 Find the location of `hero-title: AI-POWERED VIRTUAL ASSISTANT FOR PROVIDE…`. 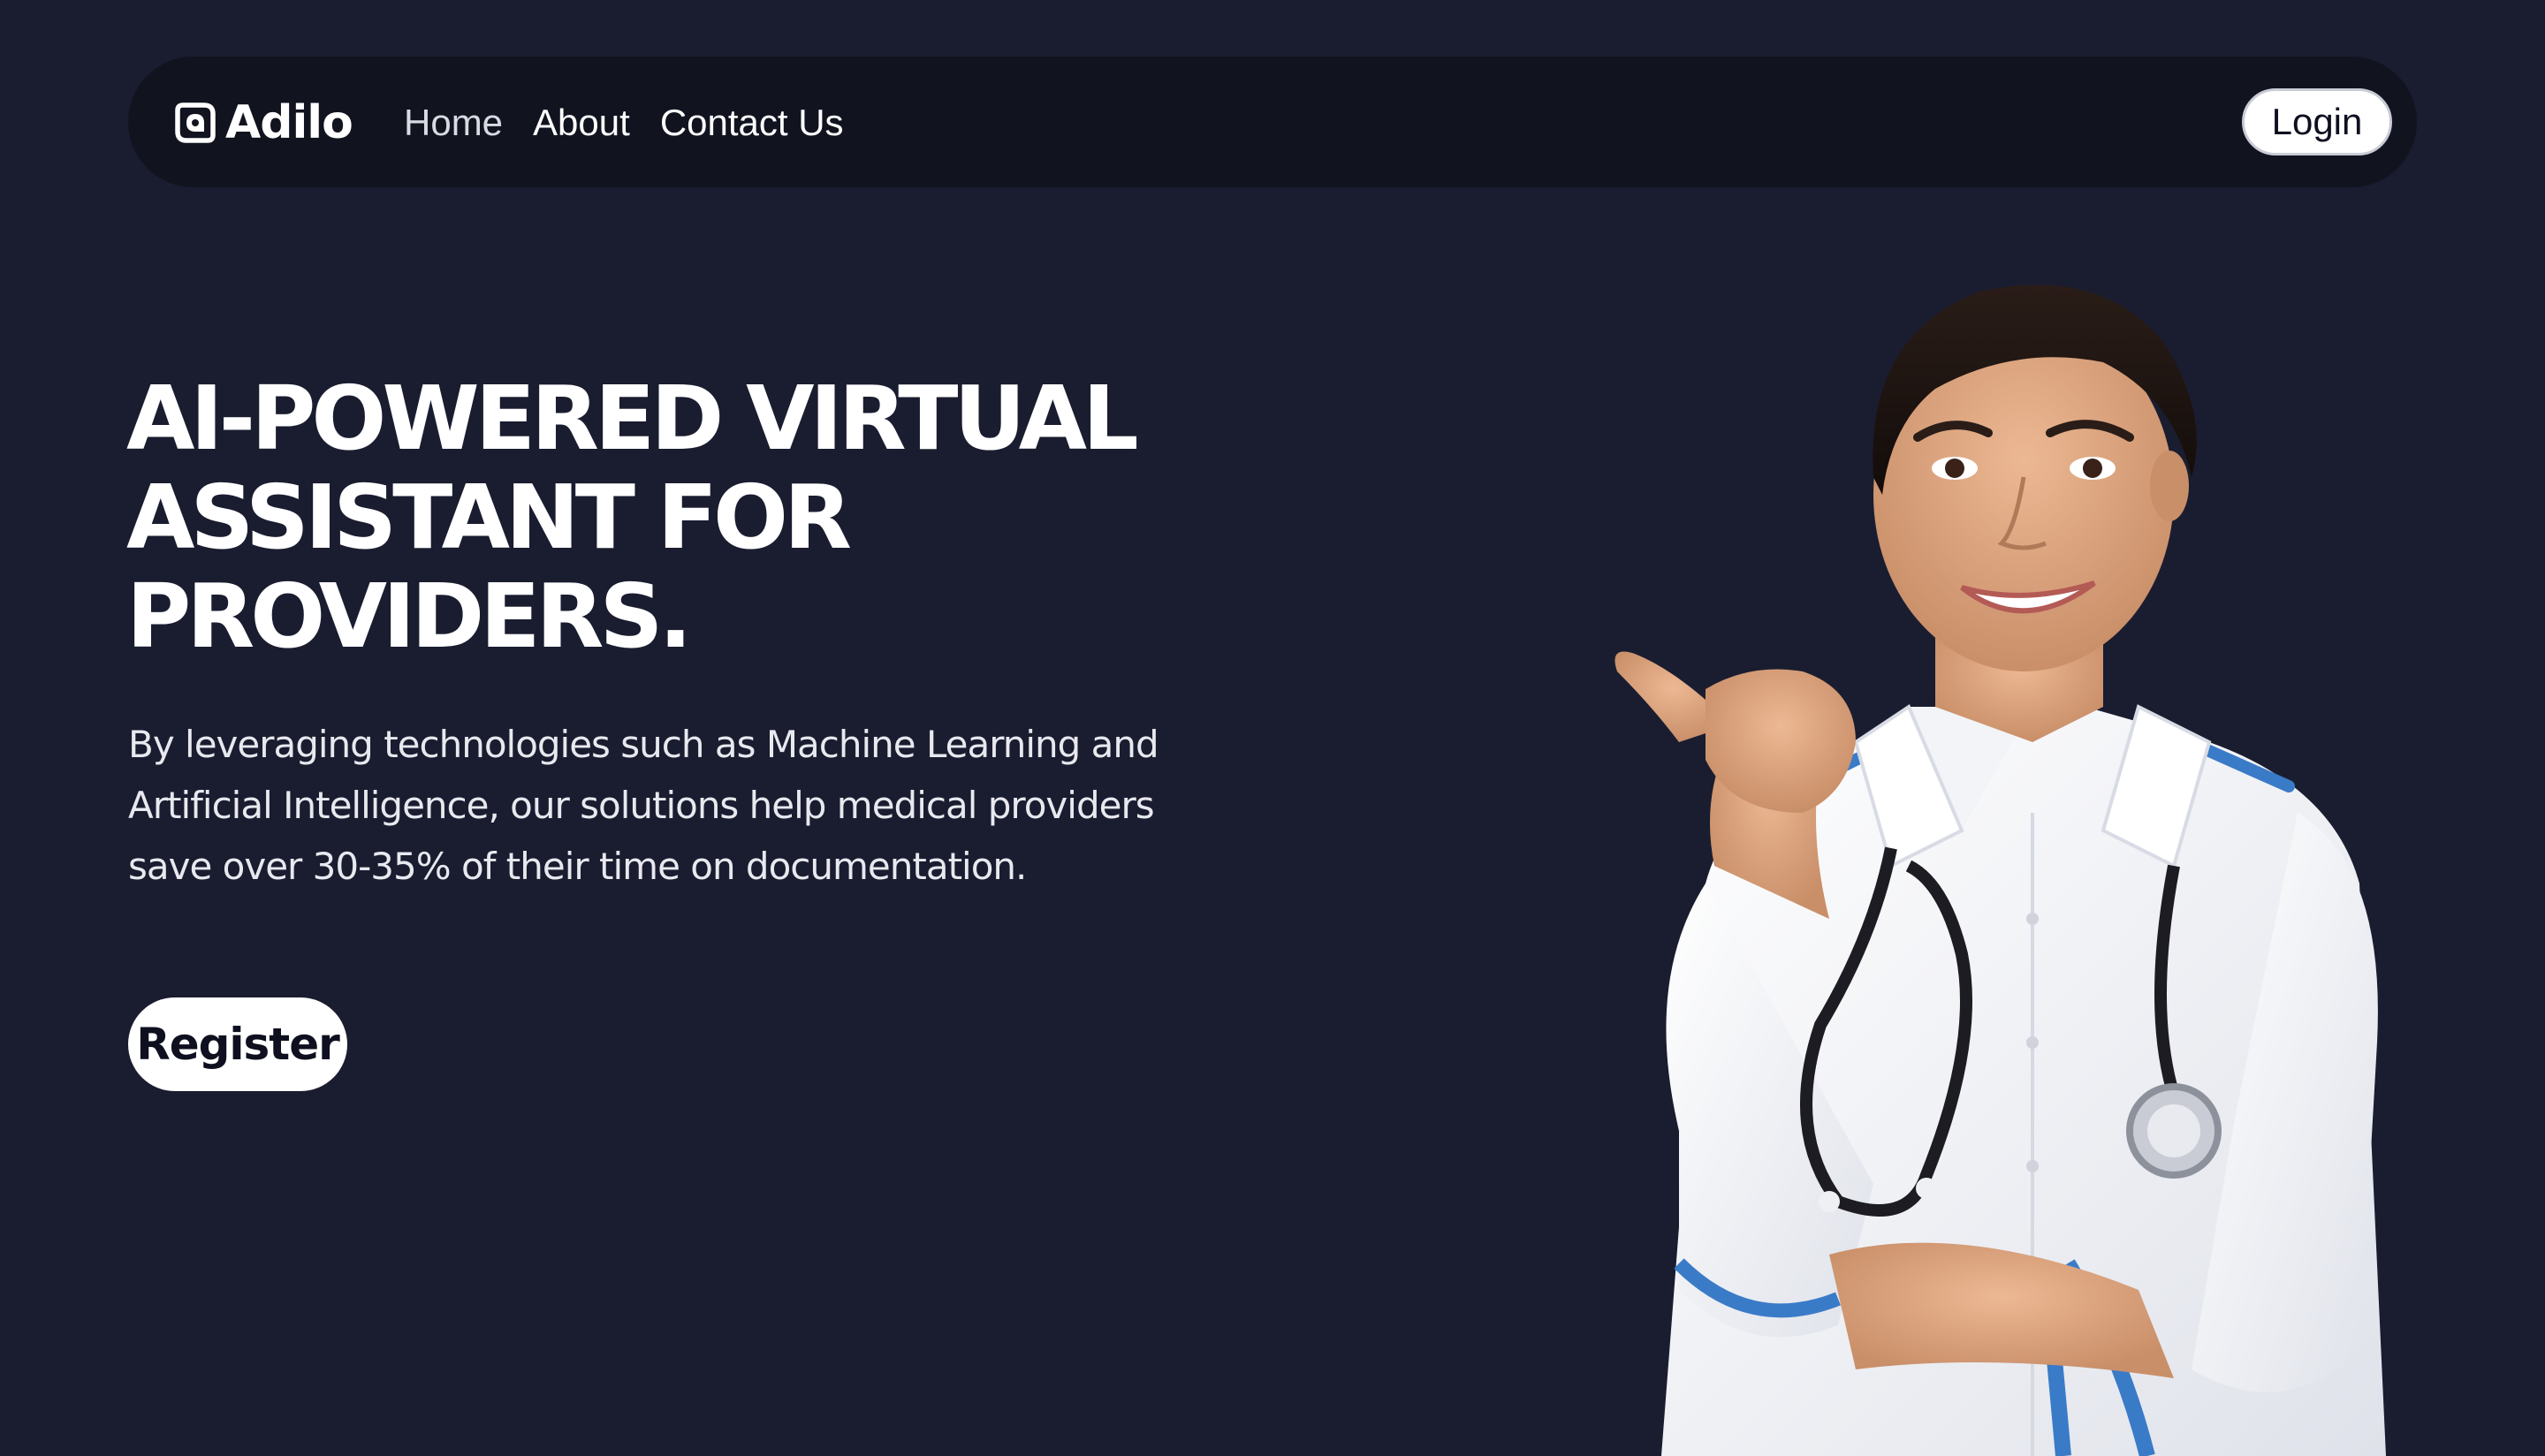

hero-title: AI-POWERED VIRTUAL ASSISTANT FOR PROVIDE… is located at coordinates (632, 517).